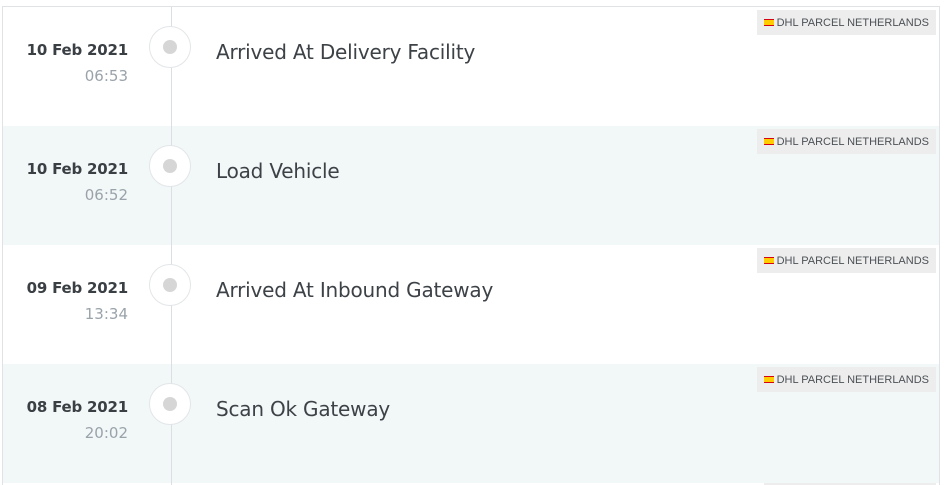  What do you see at coordinates (77, 288) in the screenshot?
I see `event-date: 09 Feb 2021` at bounding box center [77, 288].